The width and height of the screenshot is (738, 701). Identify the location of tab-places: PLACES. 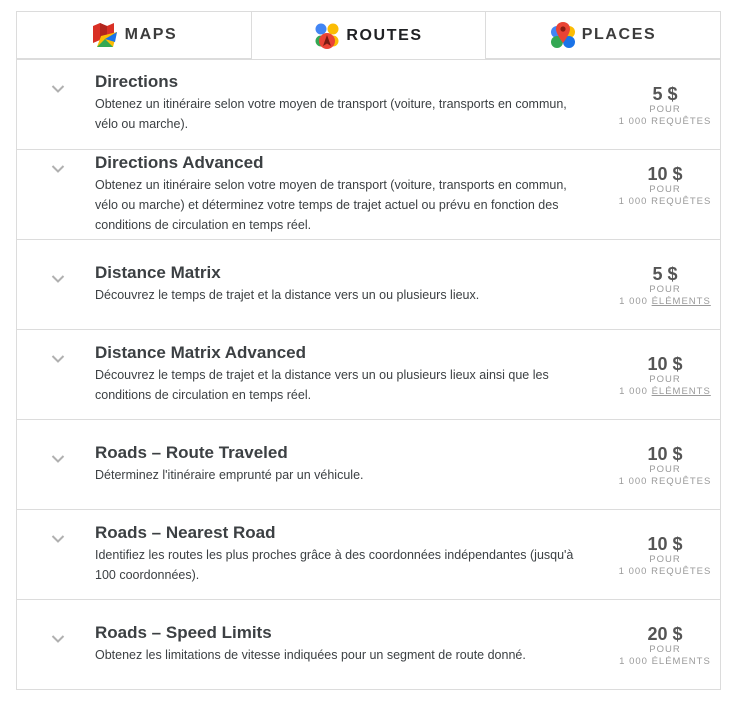
(603, 35).